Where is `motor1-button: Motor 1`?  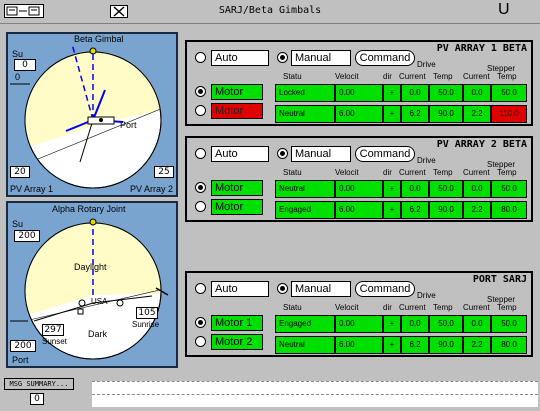
motor1-button: Motor 1 is located at coordinates (237, 323).